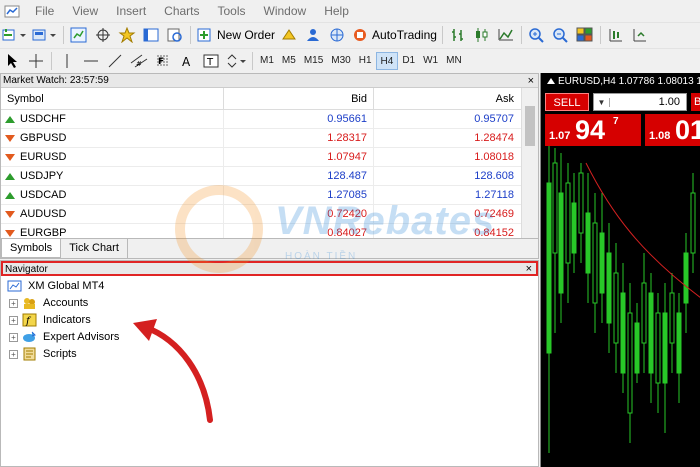 This screenshot has width=700, height=467. I want to click on chevron-down-icon: ▼, so click(602, 102).